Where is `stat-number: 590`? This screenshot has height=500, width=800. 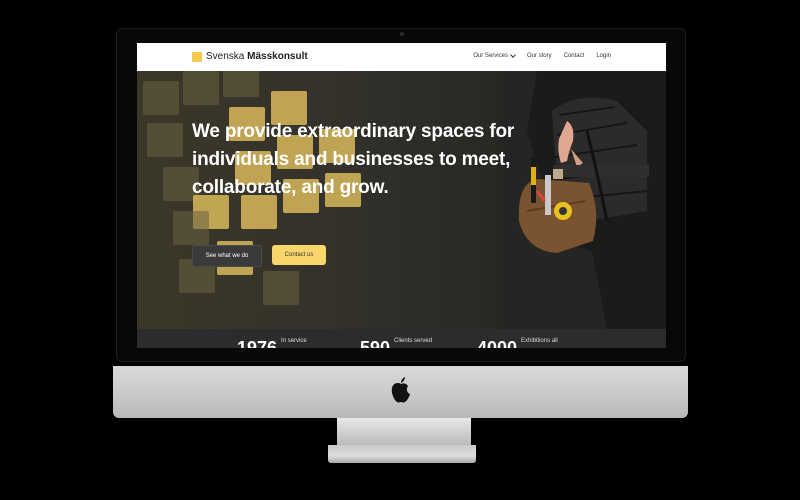 stat-number: 590 is located at coordinates (375, 343).